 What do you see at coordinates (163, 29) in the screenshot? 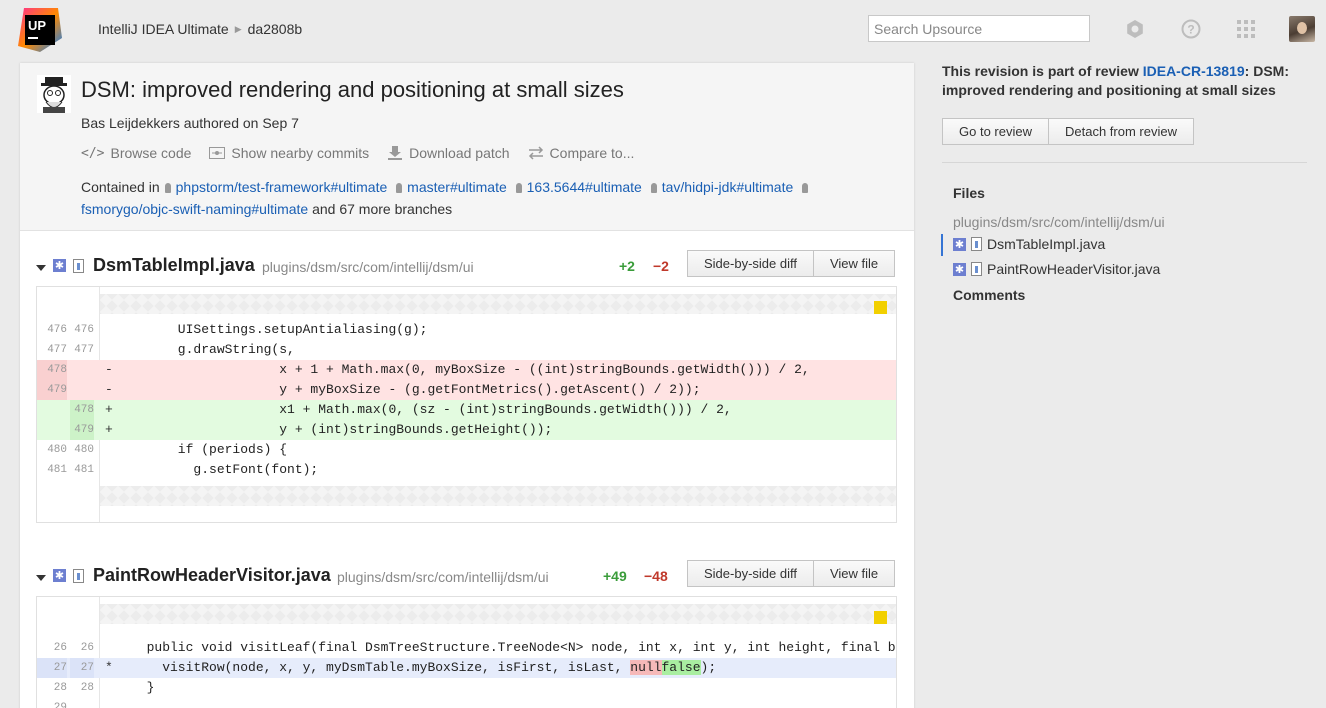
I see `breadcrumb-project: IntelliJ IDEA Ultimate` at bounding box center [163, 29].